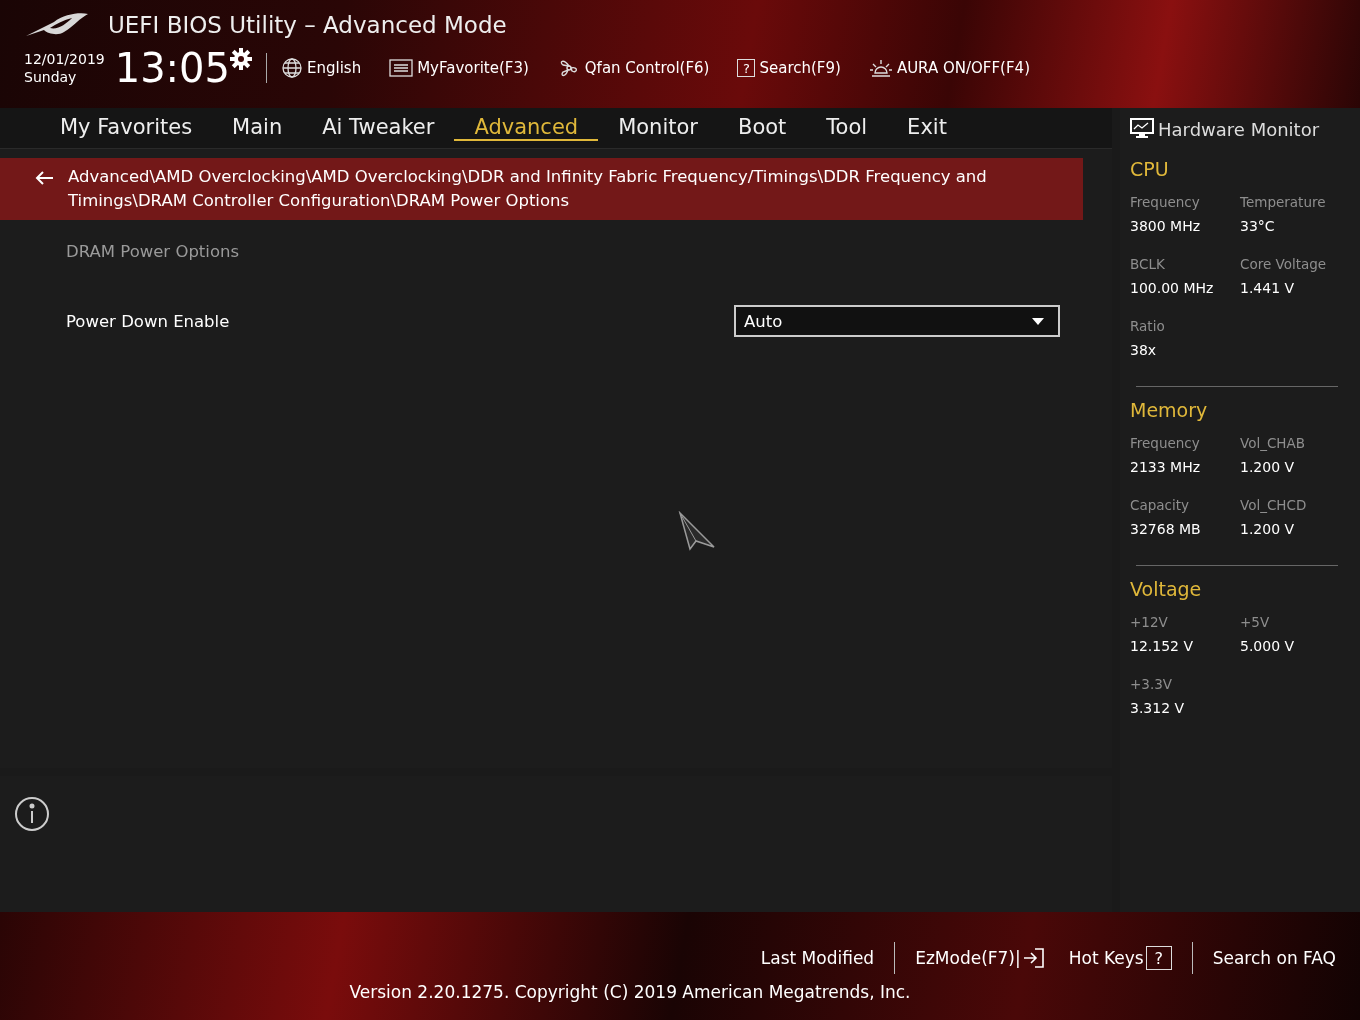 The width and height of the screenshot is (1360, 1020). I want to click on metric-value: 100.00 MHz, so click(1172, 288).